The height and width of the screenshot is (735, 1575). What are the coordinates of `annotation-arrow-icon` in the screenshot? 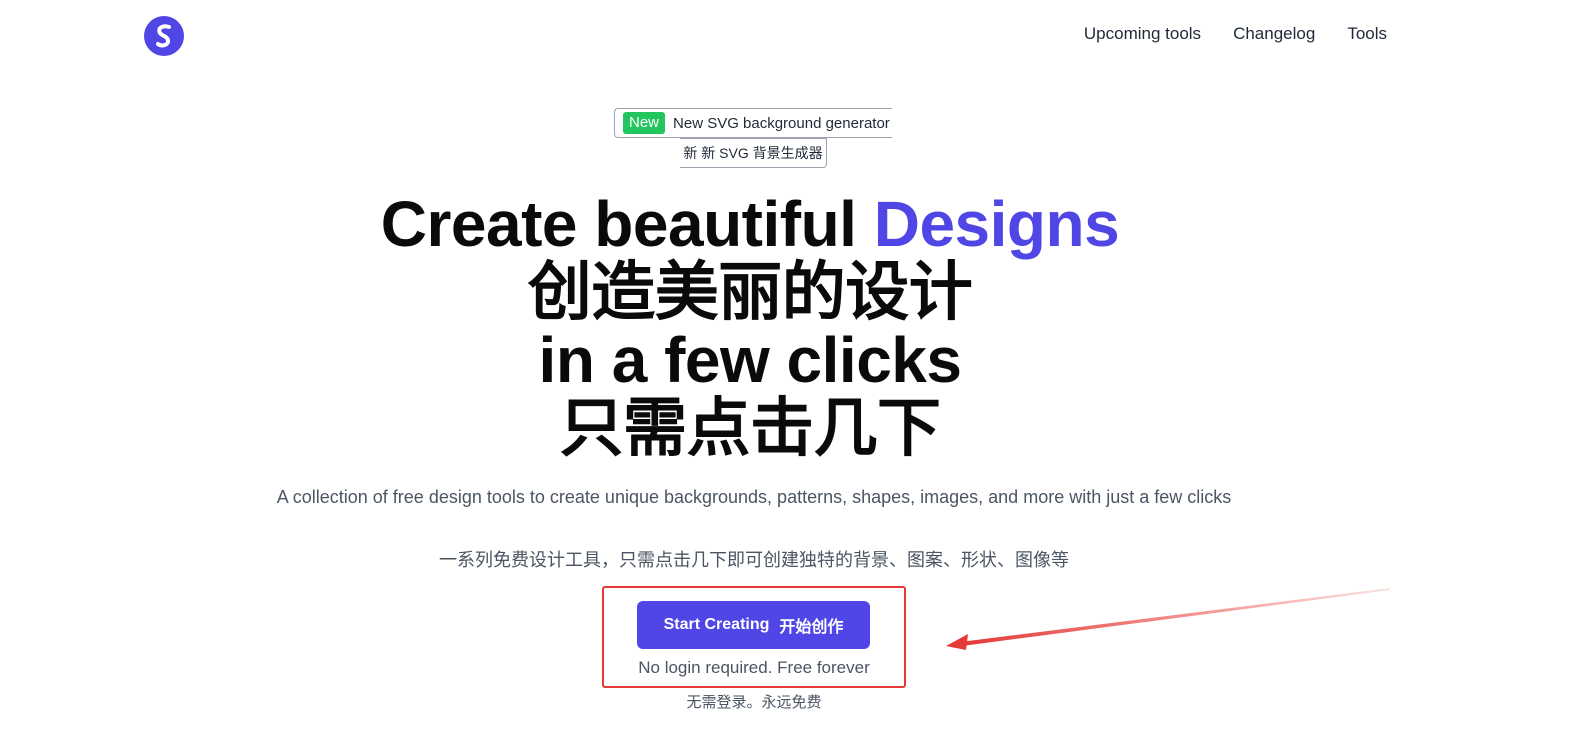 It's located at (1168, 619).